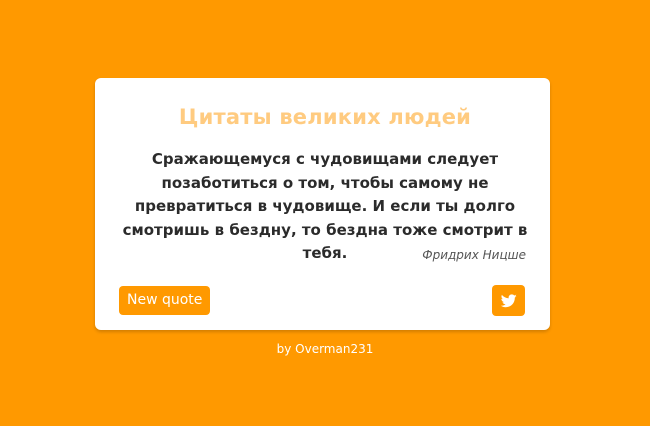 This screenshot has height=426, width=650. What do you see at coordinates (165, 300) in the screenshot?
I see `new-quote-button: New quote` at bounding box center [165, 300].